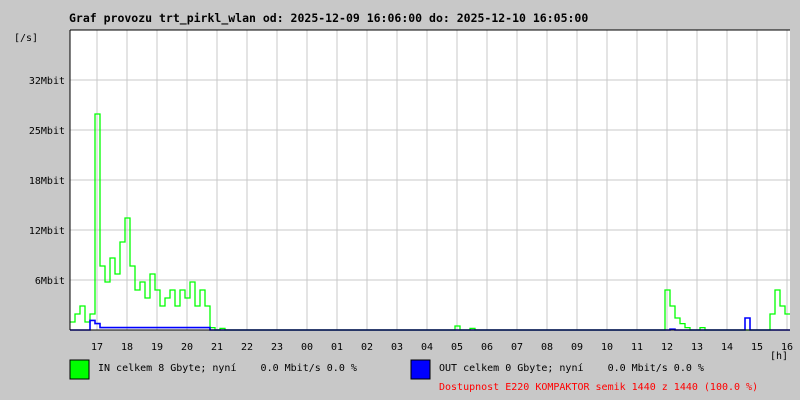  Describe the element at coordinates (79, 369) in the screenshot. I see `legend-in-swatch` at that location.